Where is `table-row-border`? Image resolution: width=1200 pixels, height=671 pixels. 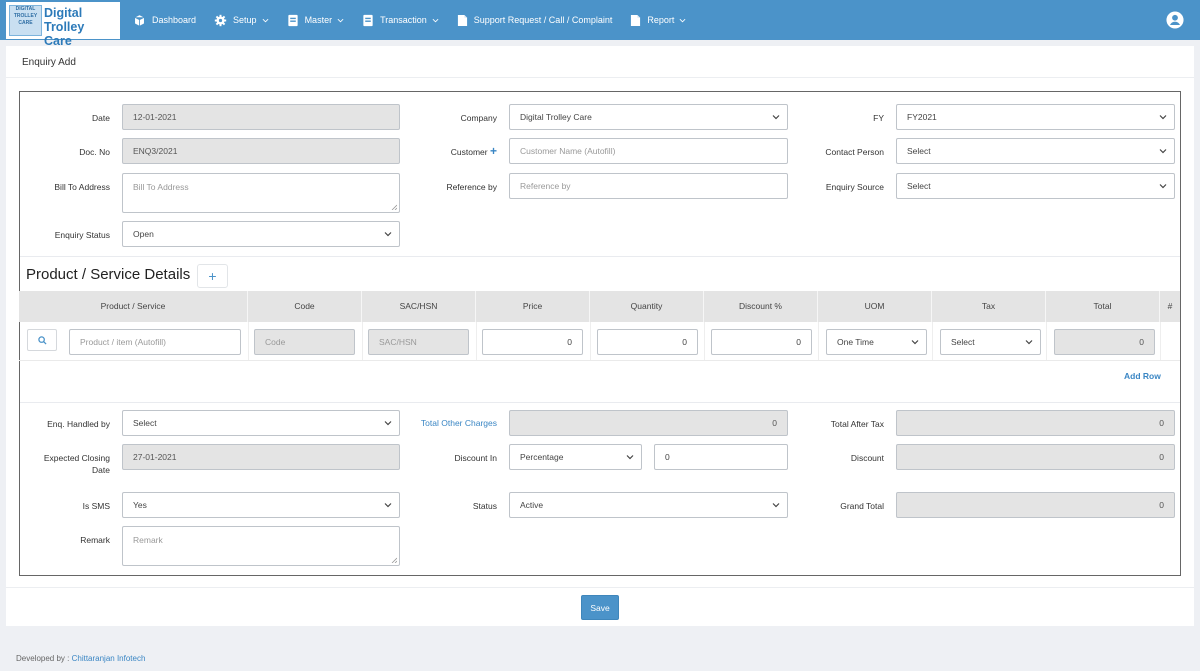
table-row-border is located at coordinates (599, 360).